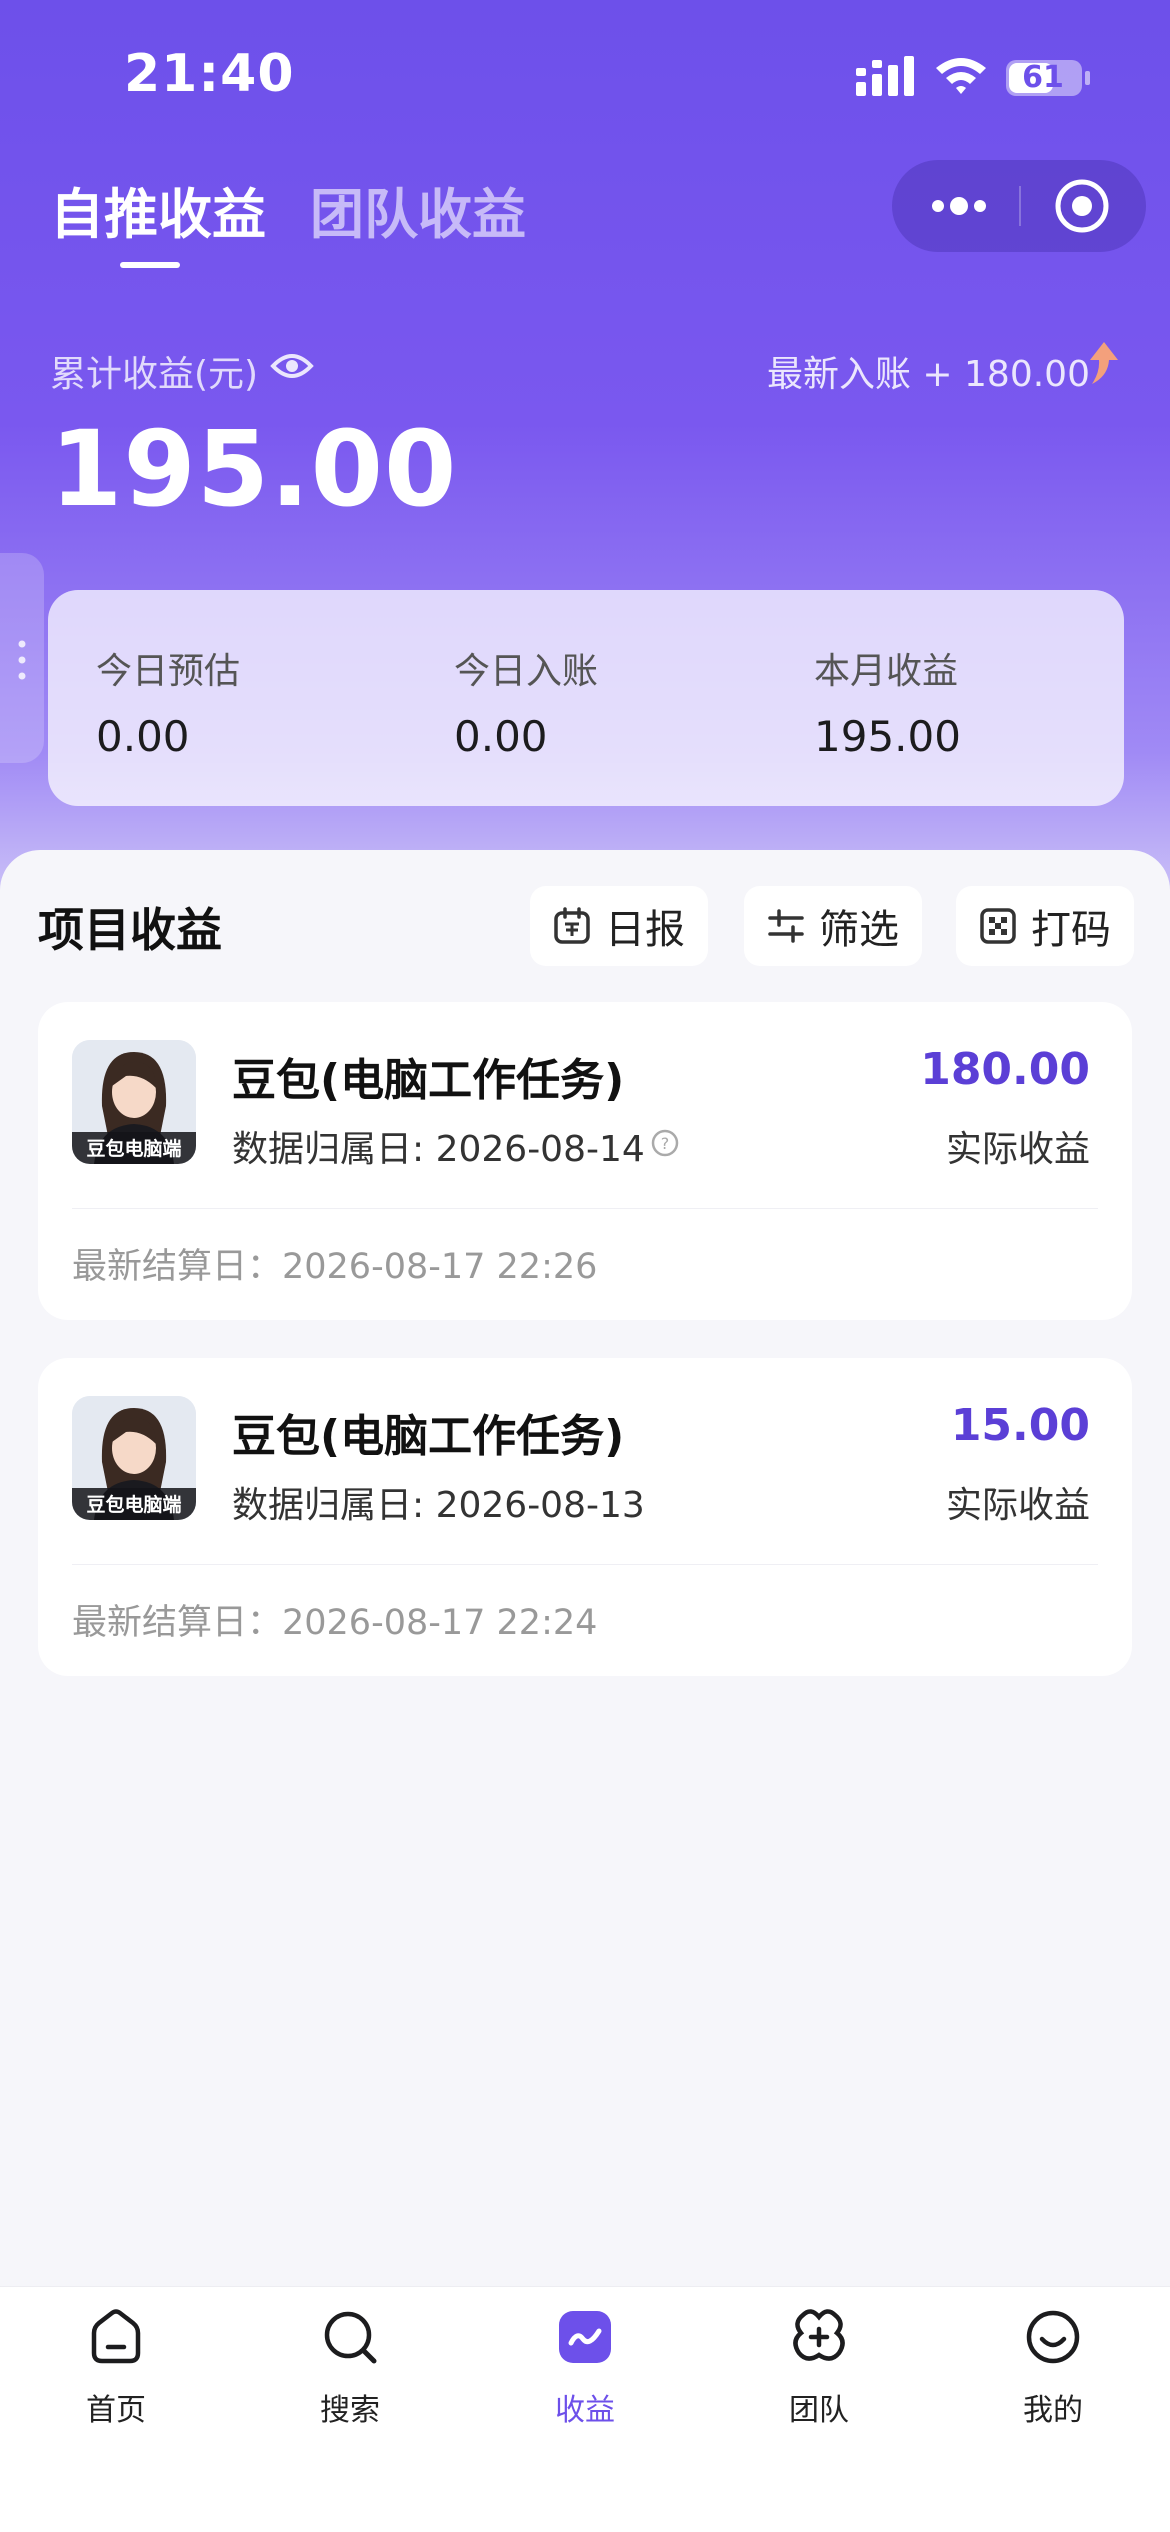 This screenshot has height=2532, width=1170. Describe the element at coordinates (254, 469) in the screenshot. I see `cumulative-income-amount: 195.00` at that location.